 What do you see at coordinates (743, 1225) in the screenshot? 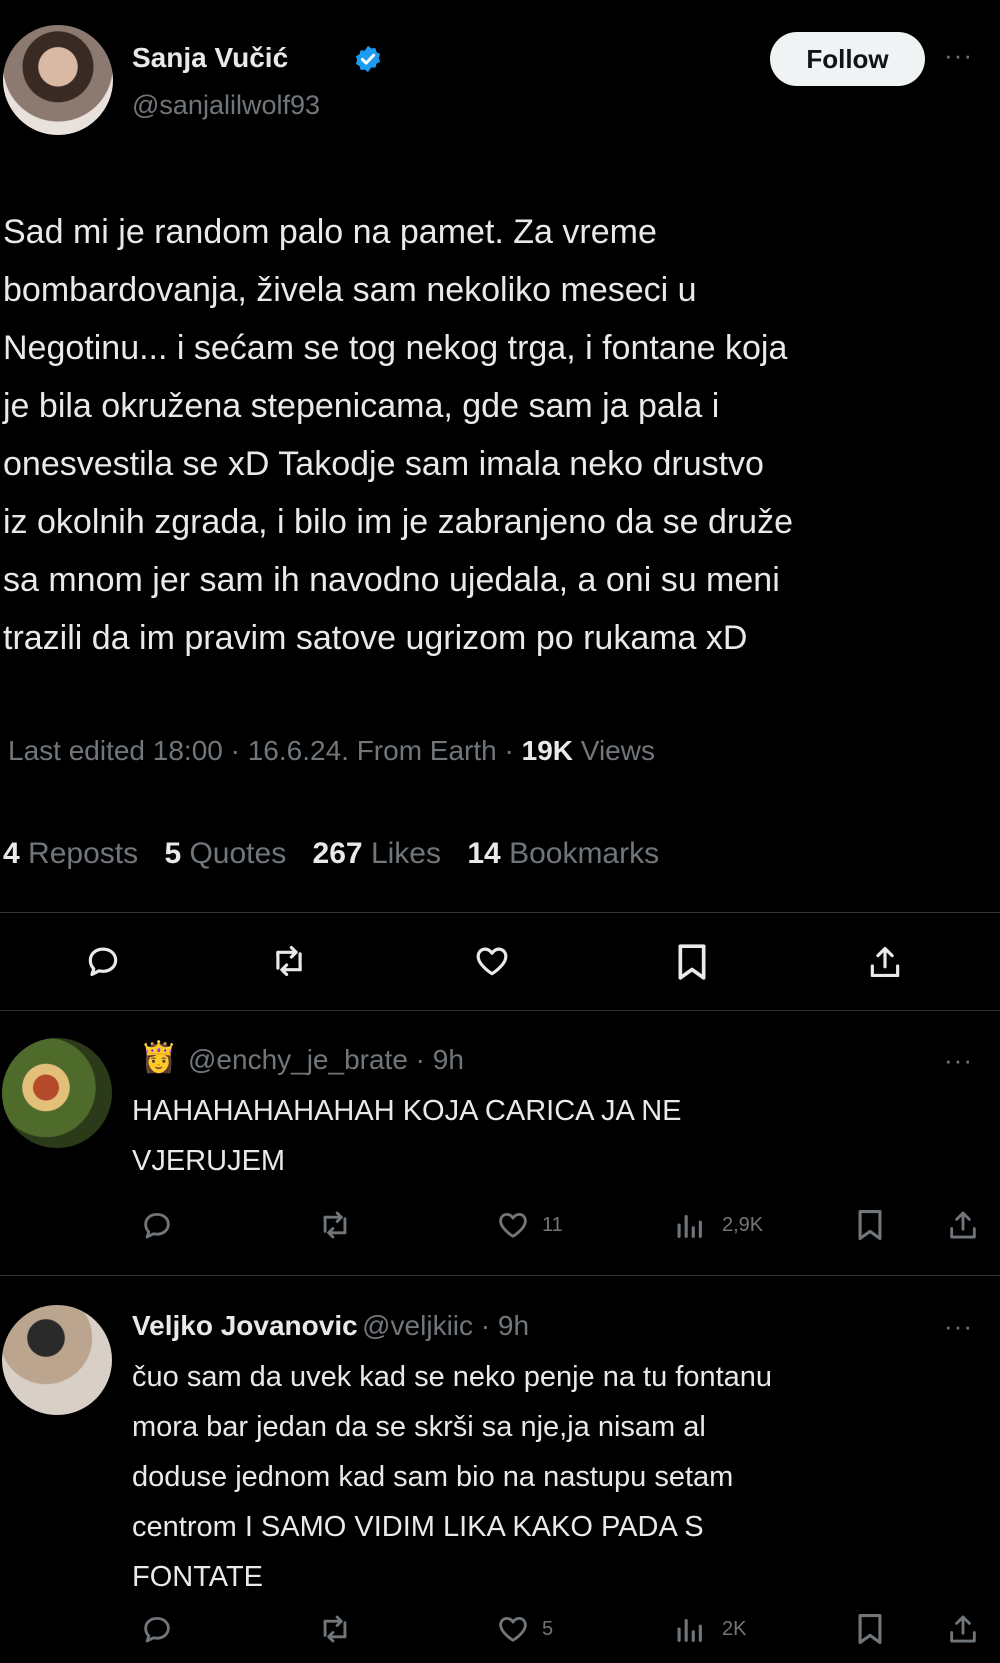
I see `reply-views-count: 2,9K` at bounding box center [743, 1225].